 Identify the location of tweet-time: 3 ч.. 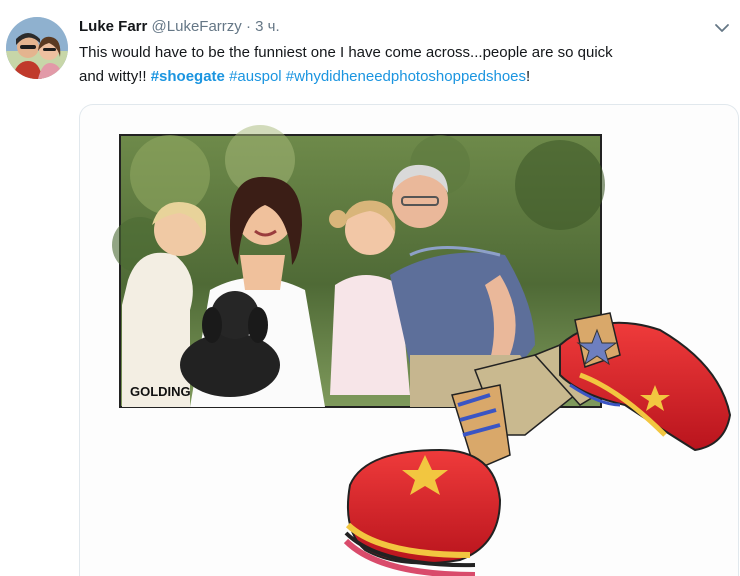
(267, 26).